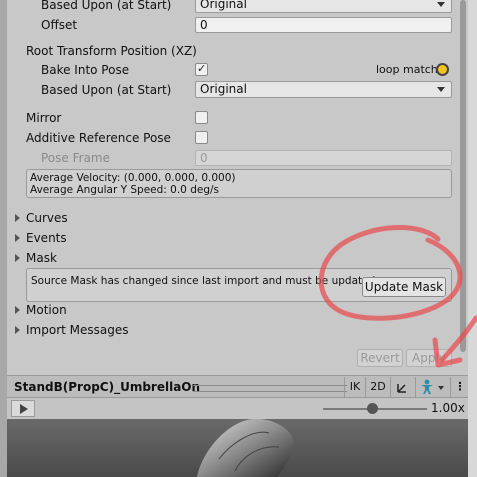  What do you see at coordinates (372, 408) in the screenshot?
I see `speed-slider-knob` at bounding box center [372, 408].